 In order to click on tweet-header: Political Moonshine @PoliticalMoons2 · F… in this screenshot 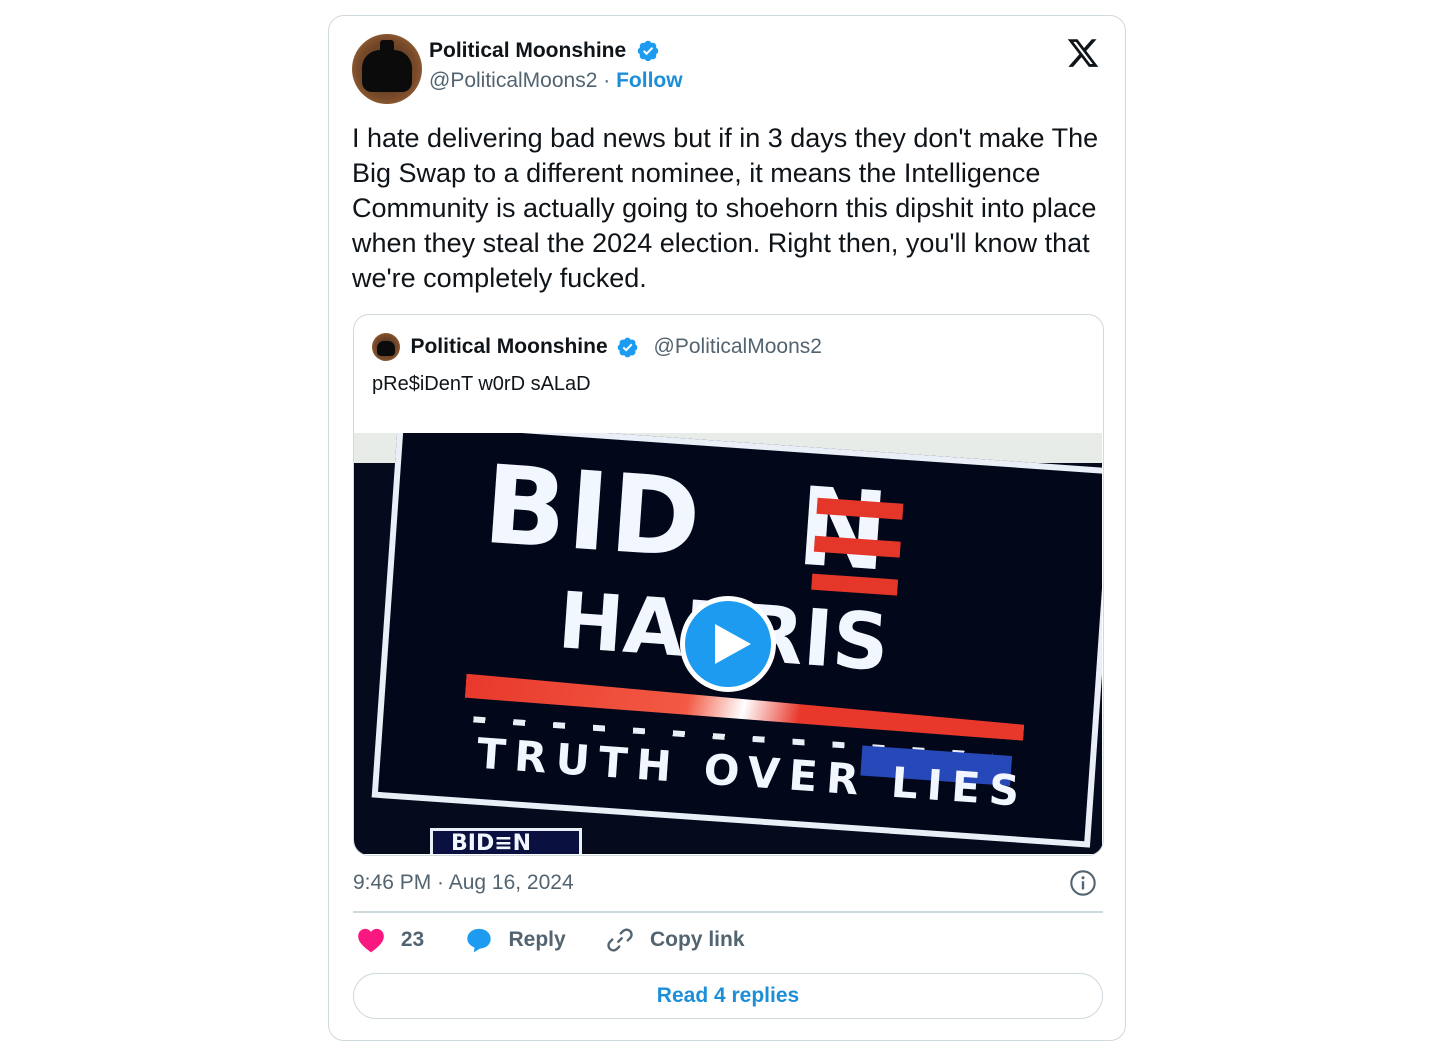, I will do `click(727, 70)`.